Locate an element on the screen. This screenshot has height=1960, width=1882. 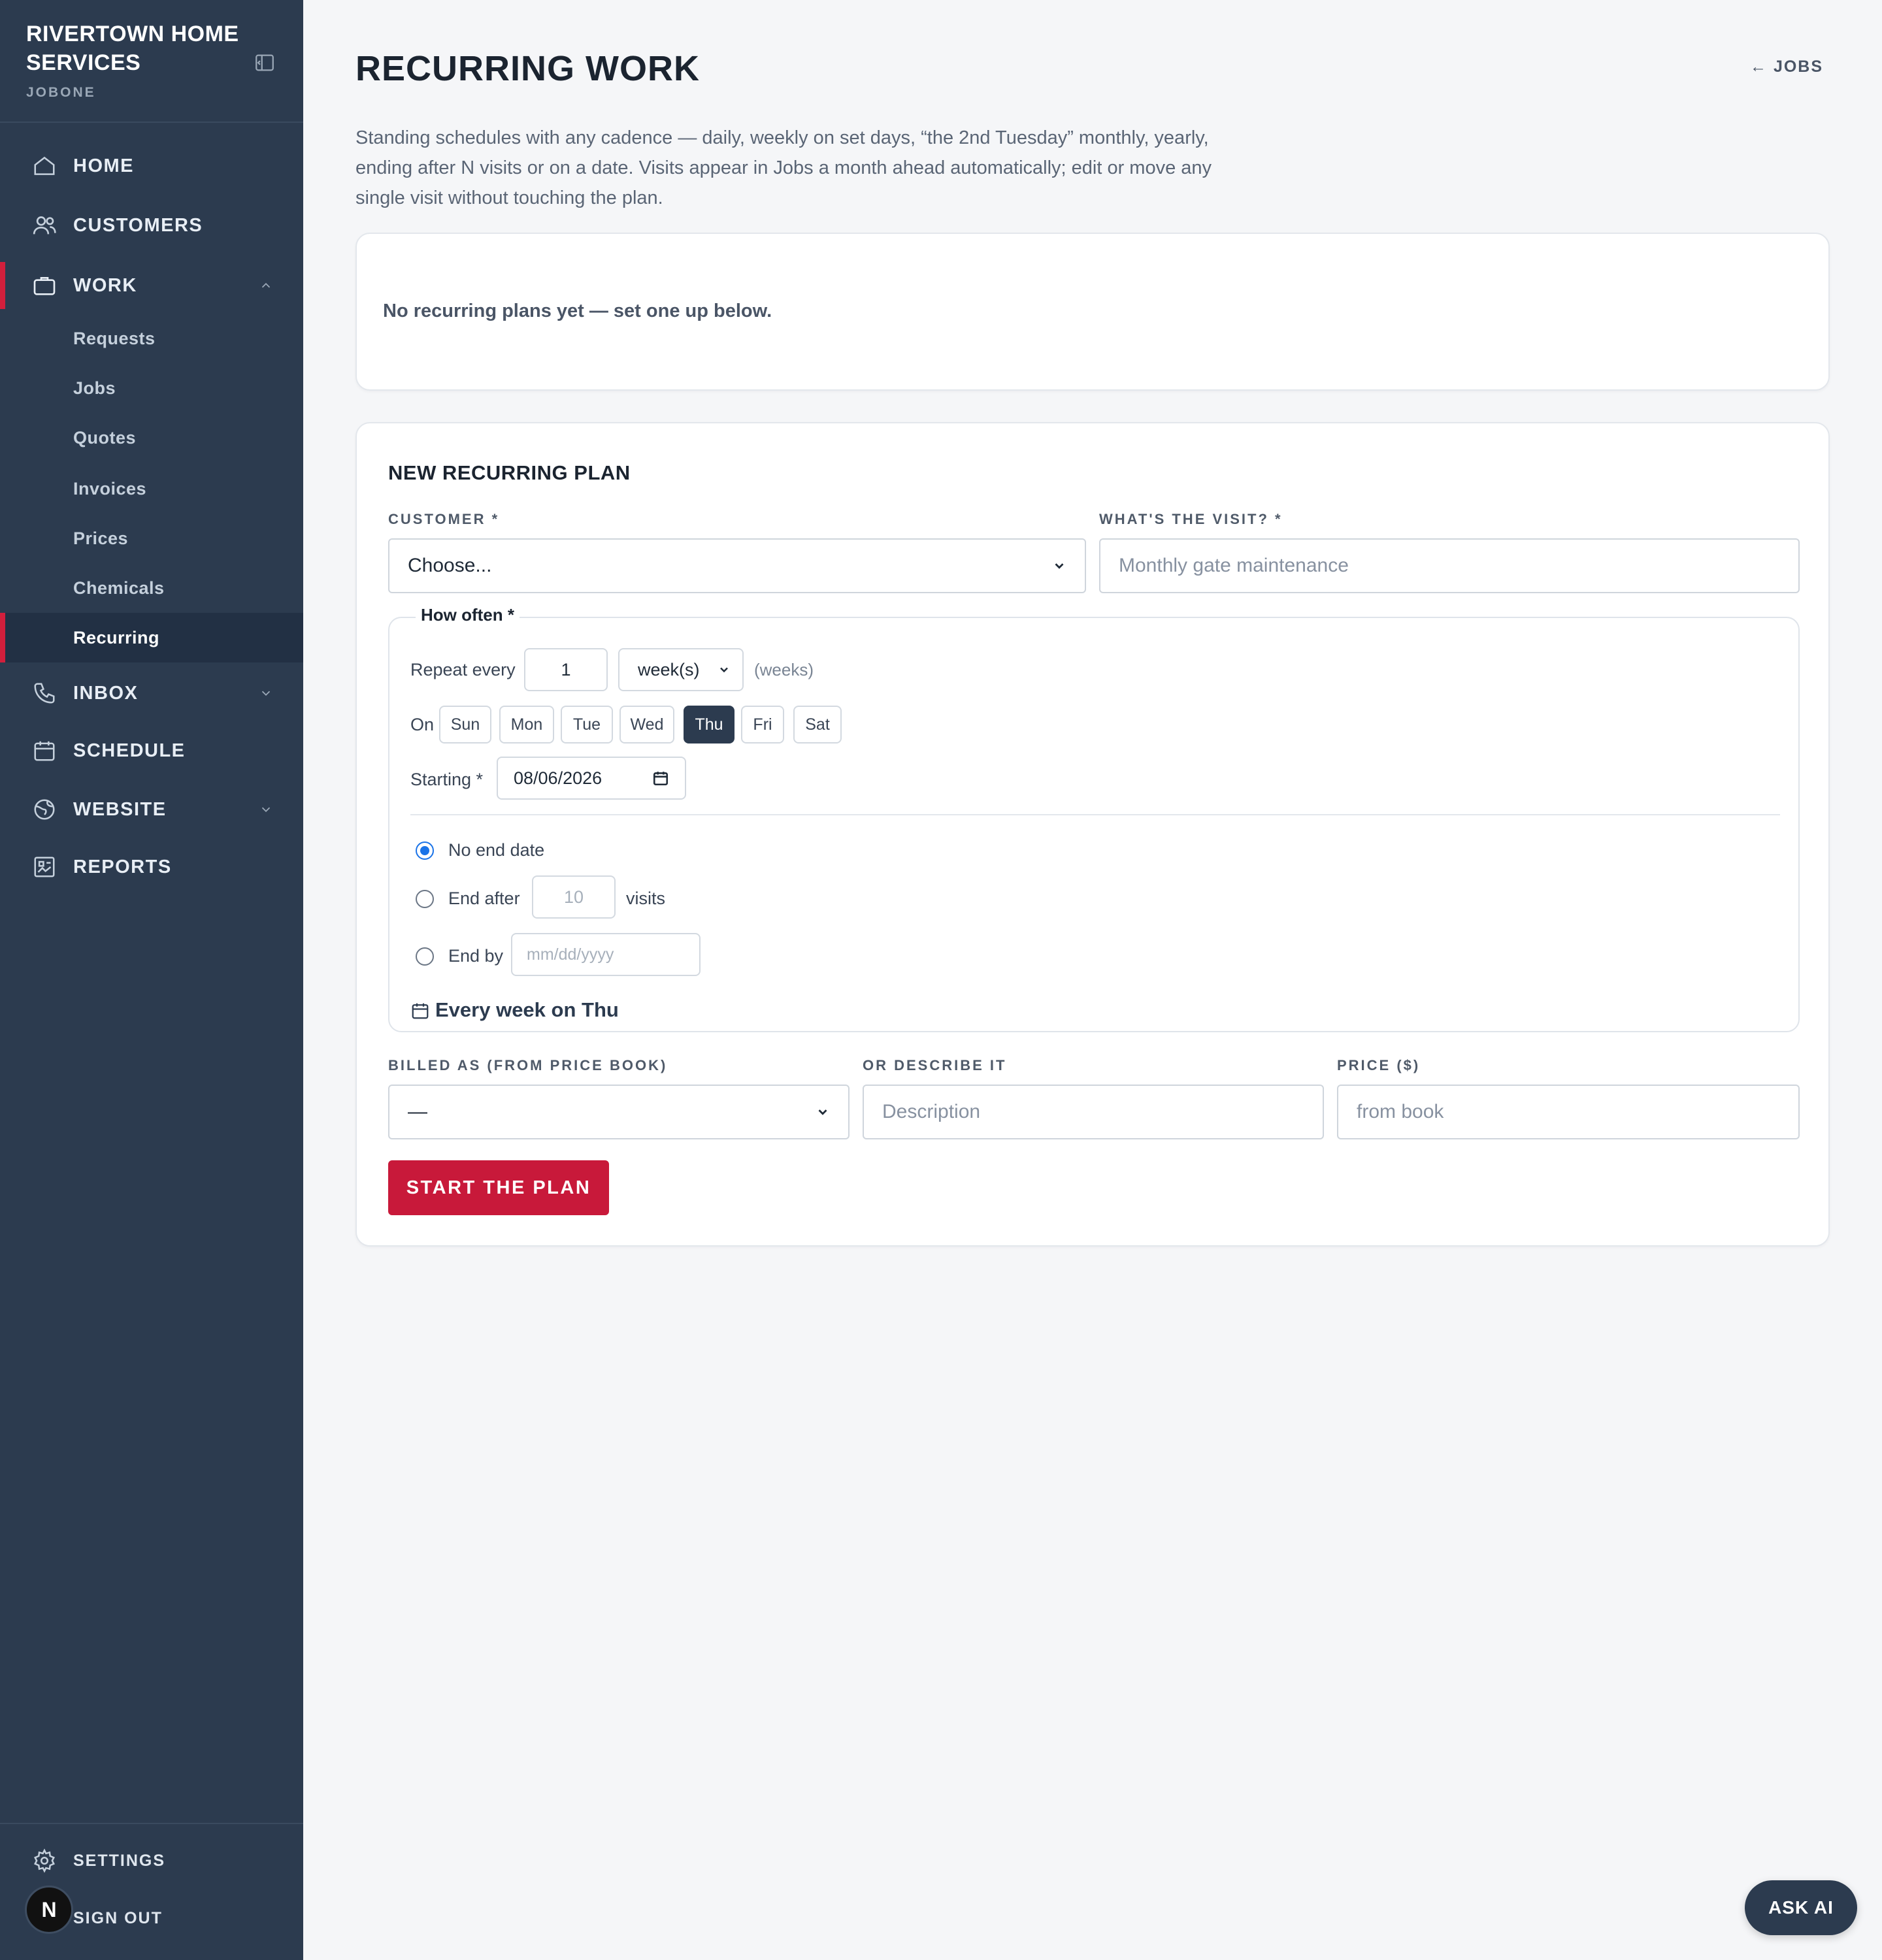
sidebar-item-label: Recurring is located at coordinates (117, 637).